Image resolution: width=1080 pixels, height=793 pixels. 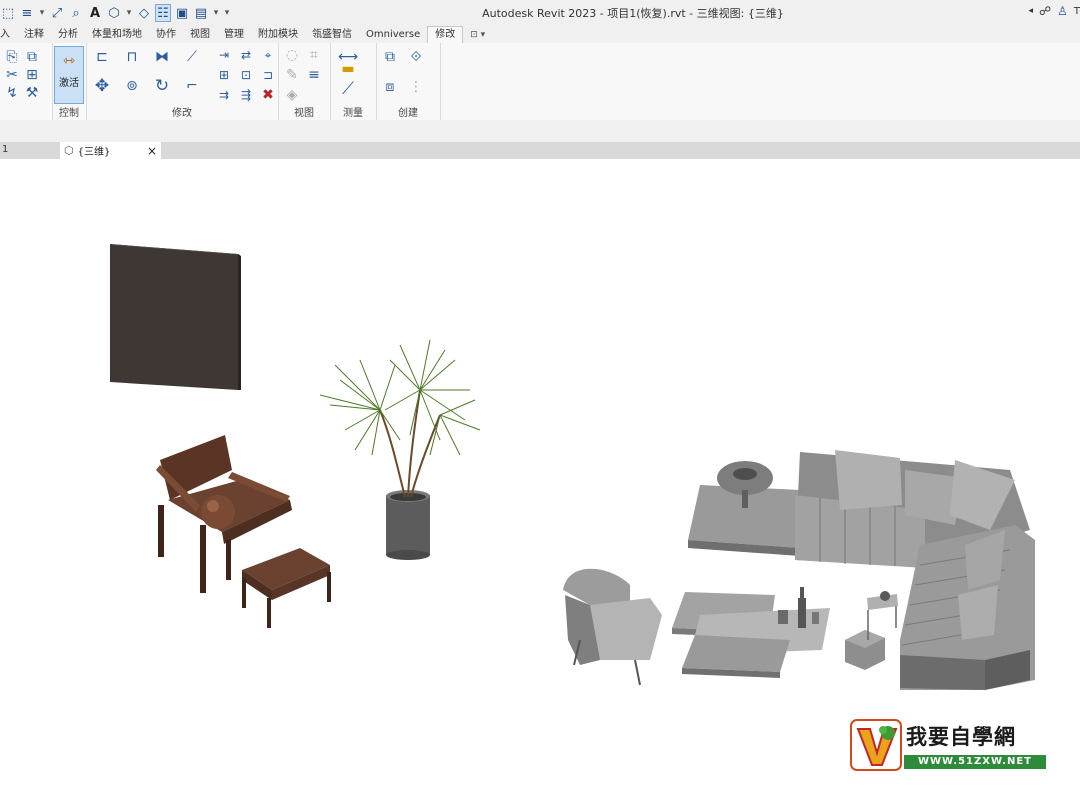 What do you see at coordinates (332, 35) in the screenshot?
I see `tab-lingsheng: 瓴盛智信` at bounding box center [332, 35].